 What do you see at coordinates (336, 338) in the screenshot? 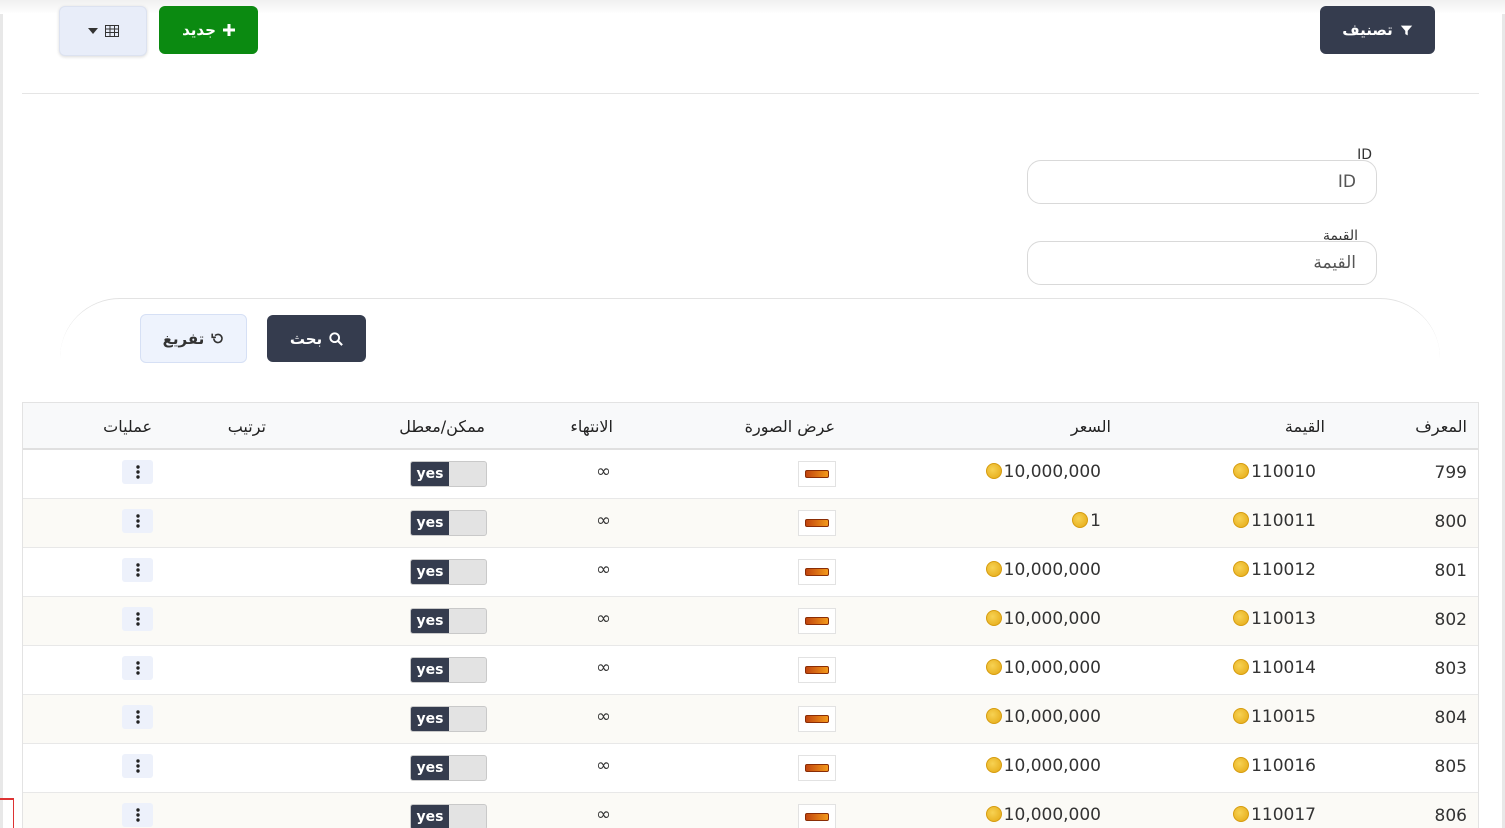
I see `search-icon` at bounding box center [336, 338].